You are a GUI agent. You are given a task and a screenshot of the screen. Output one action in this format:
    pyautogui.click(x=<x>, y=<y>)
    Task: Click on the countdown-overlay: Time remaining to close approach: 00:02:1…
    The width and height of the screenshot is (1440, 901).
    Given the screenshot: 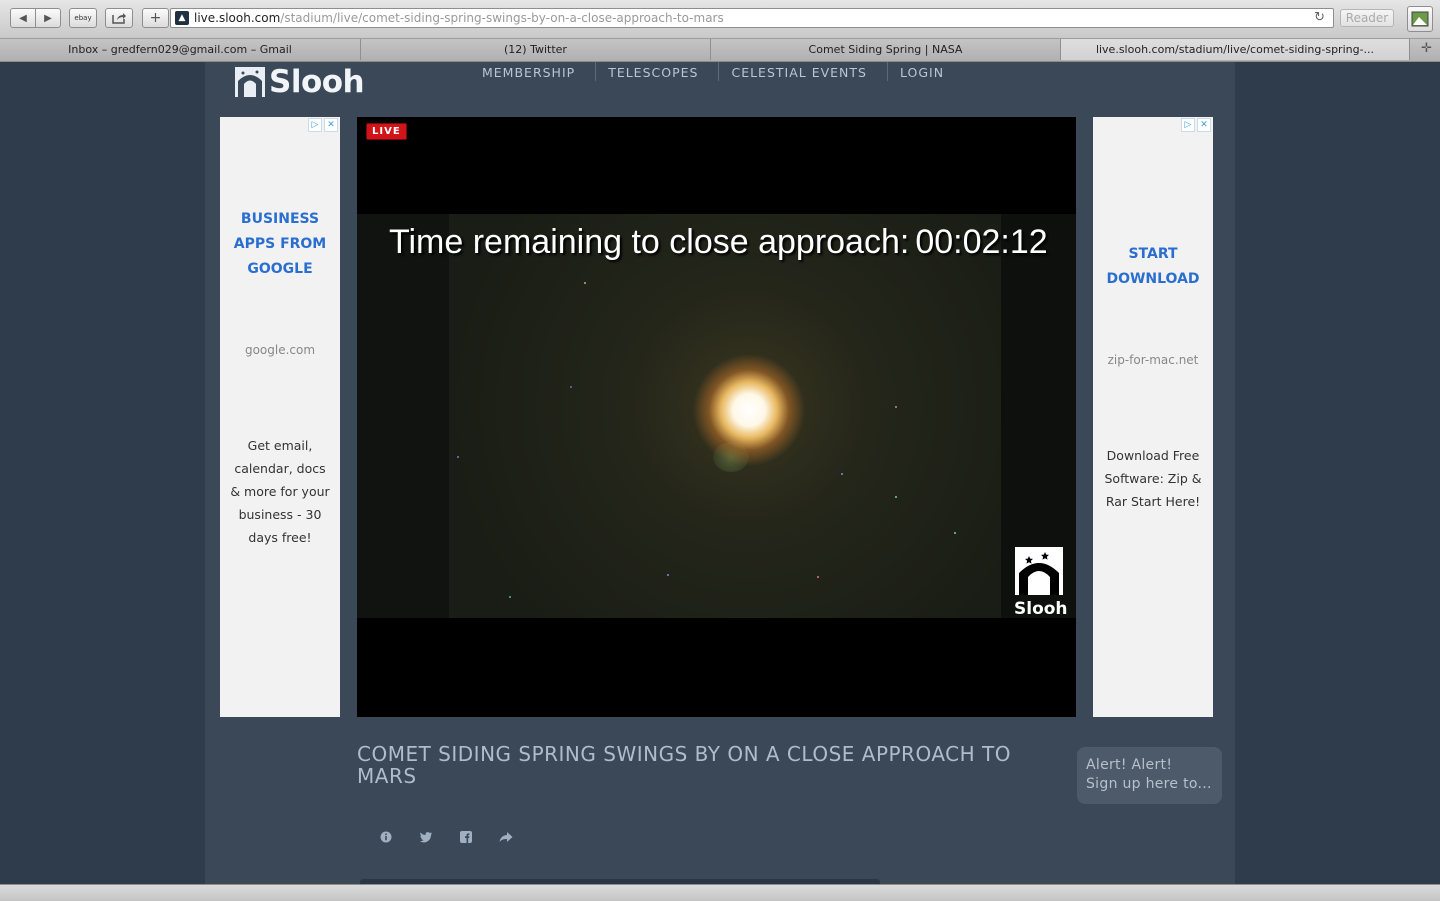 What is the action you would take?
    pyautogui.click(x=718, y=242)
    